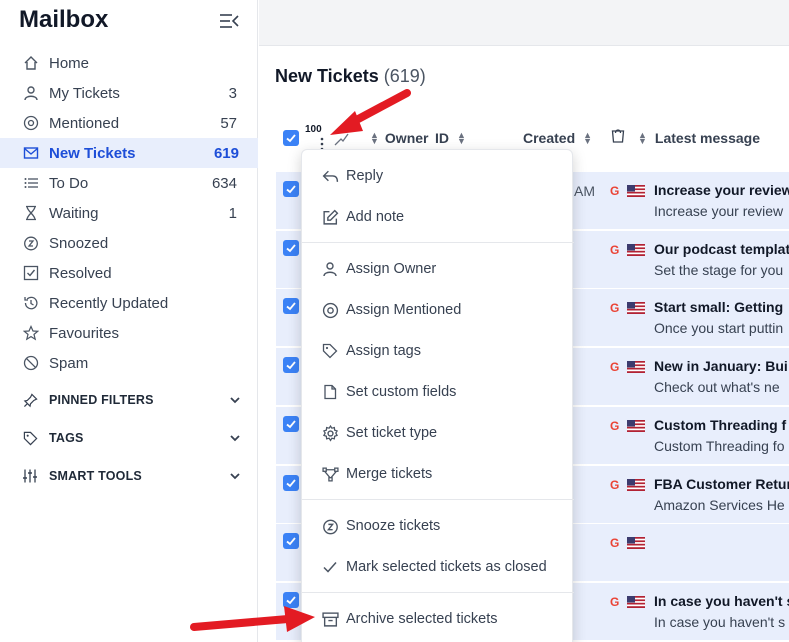 The image size is (789, 642). I want to click on collapse-sidebar-icon, so click(229, 21).